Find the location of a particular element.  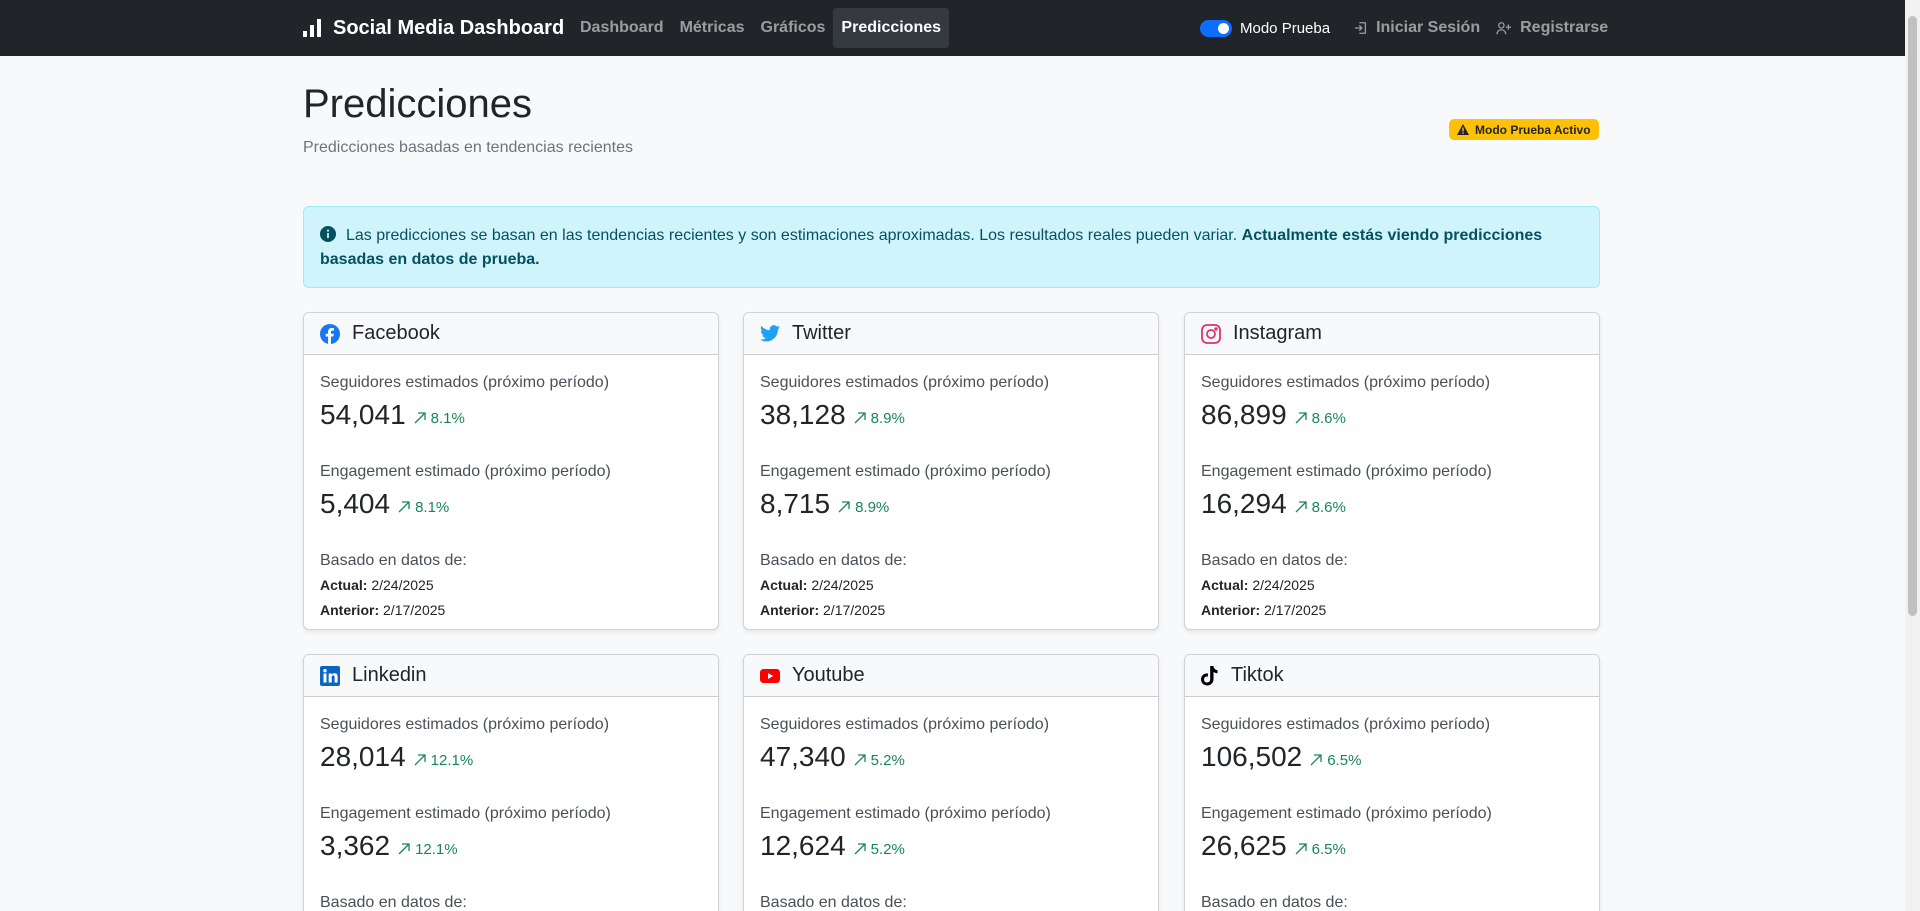

login-link: Iniciar Sesión is located at coordinates (1417, 28).